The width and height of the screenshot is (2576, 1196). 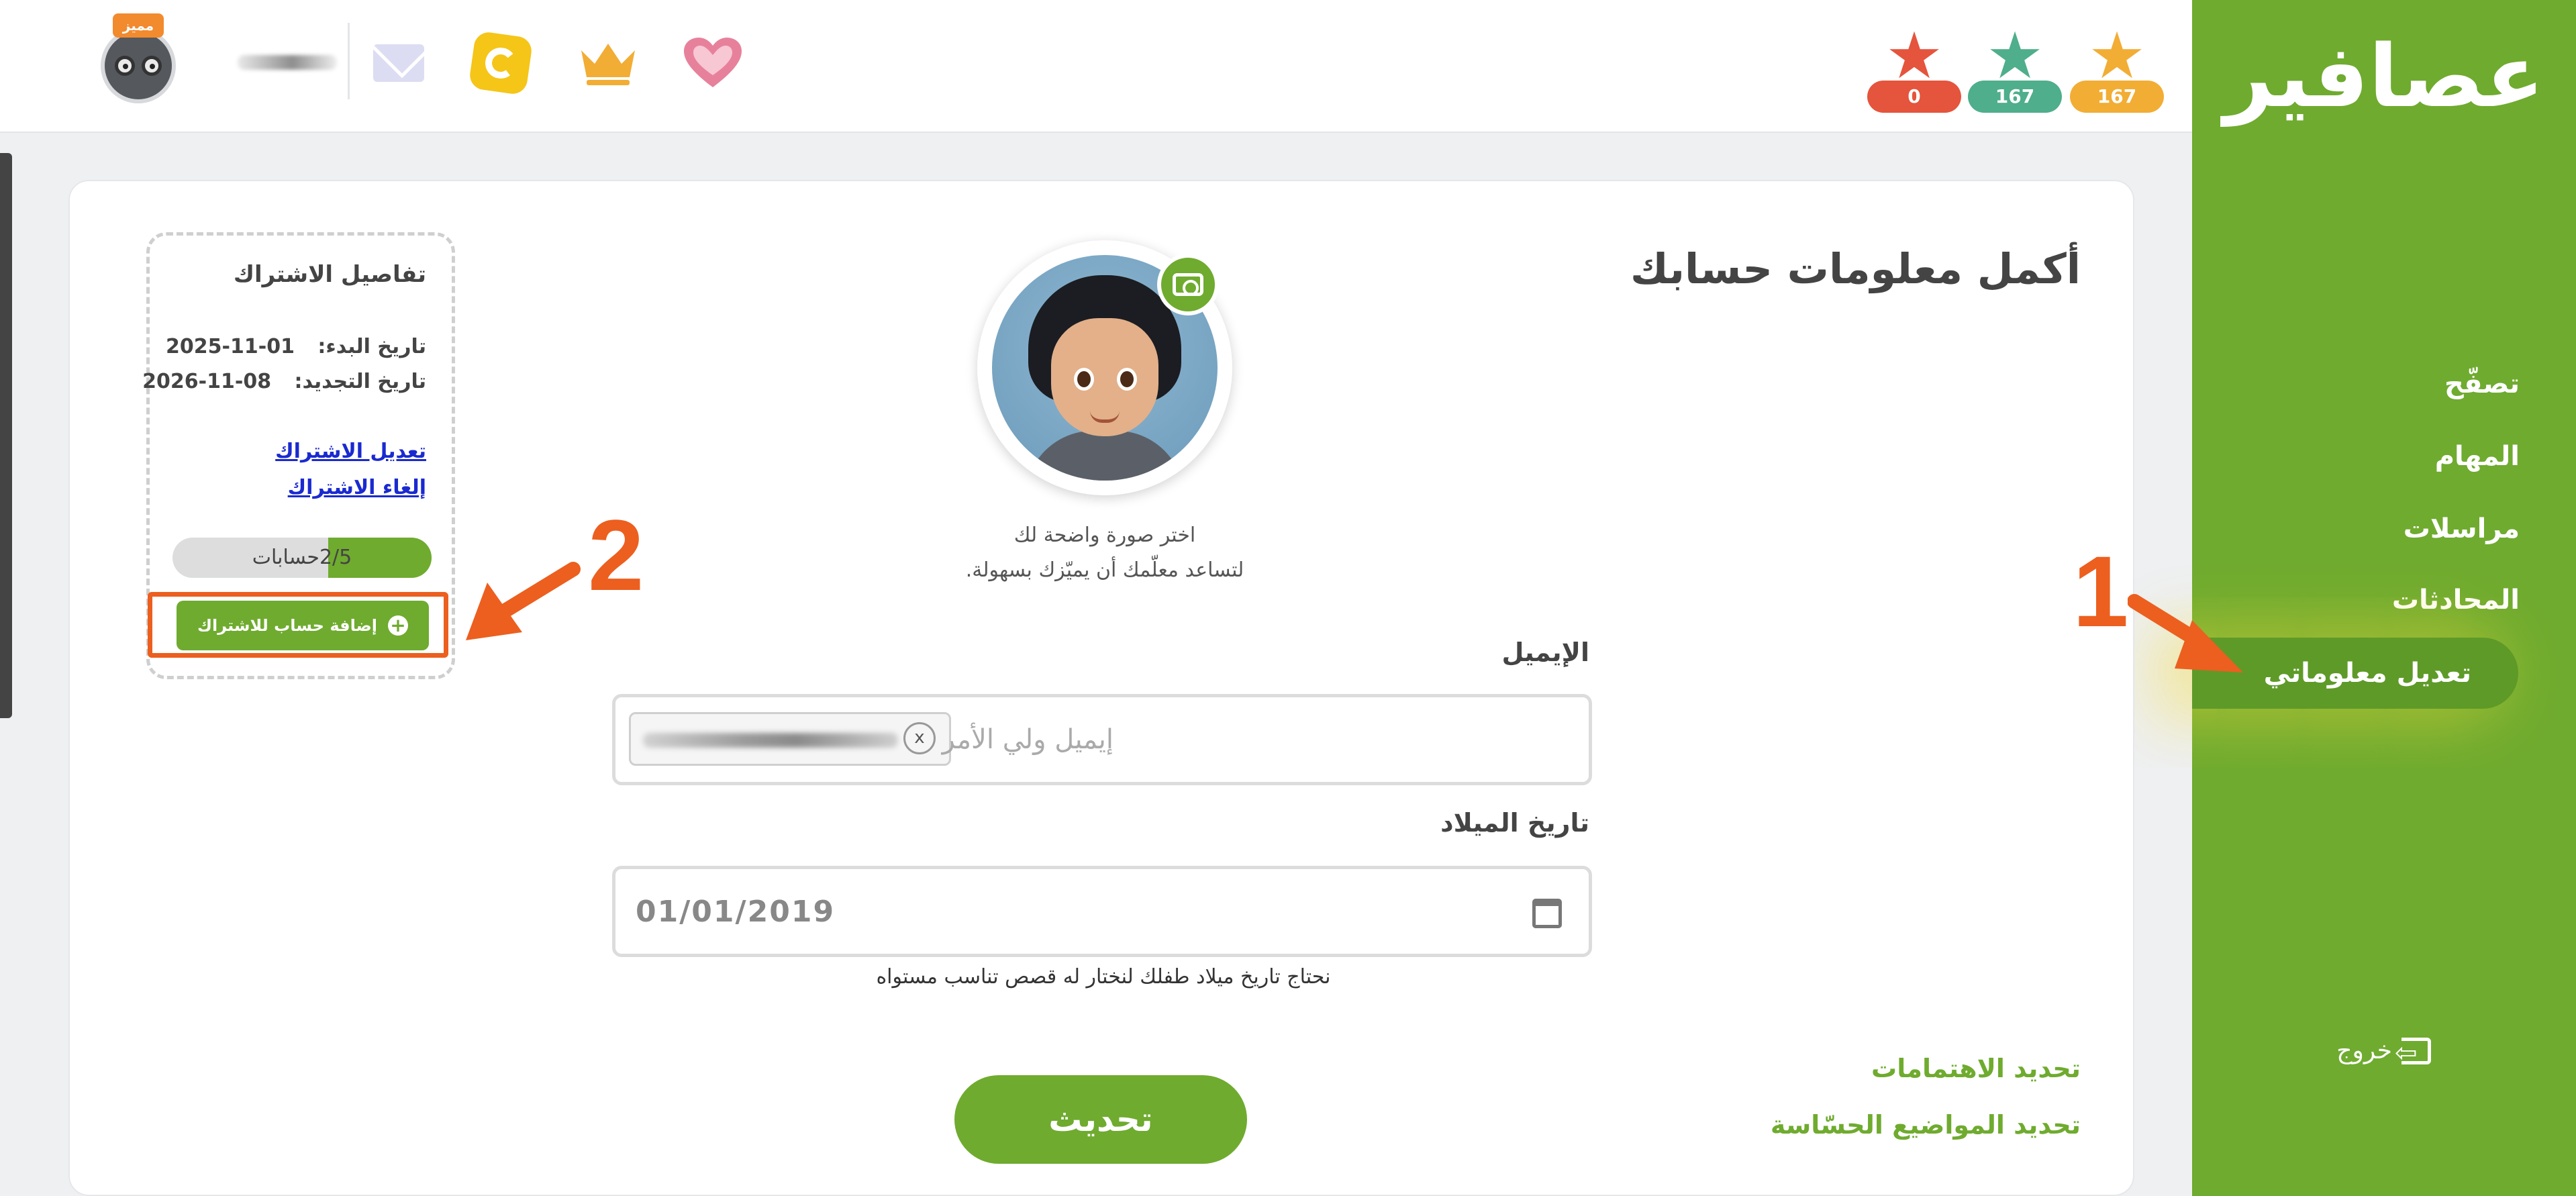 I want to click on logout-button: خروج, so click(x=2383, y=1052).